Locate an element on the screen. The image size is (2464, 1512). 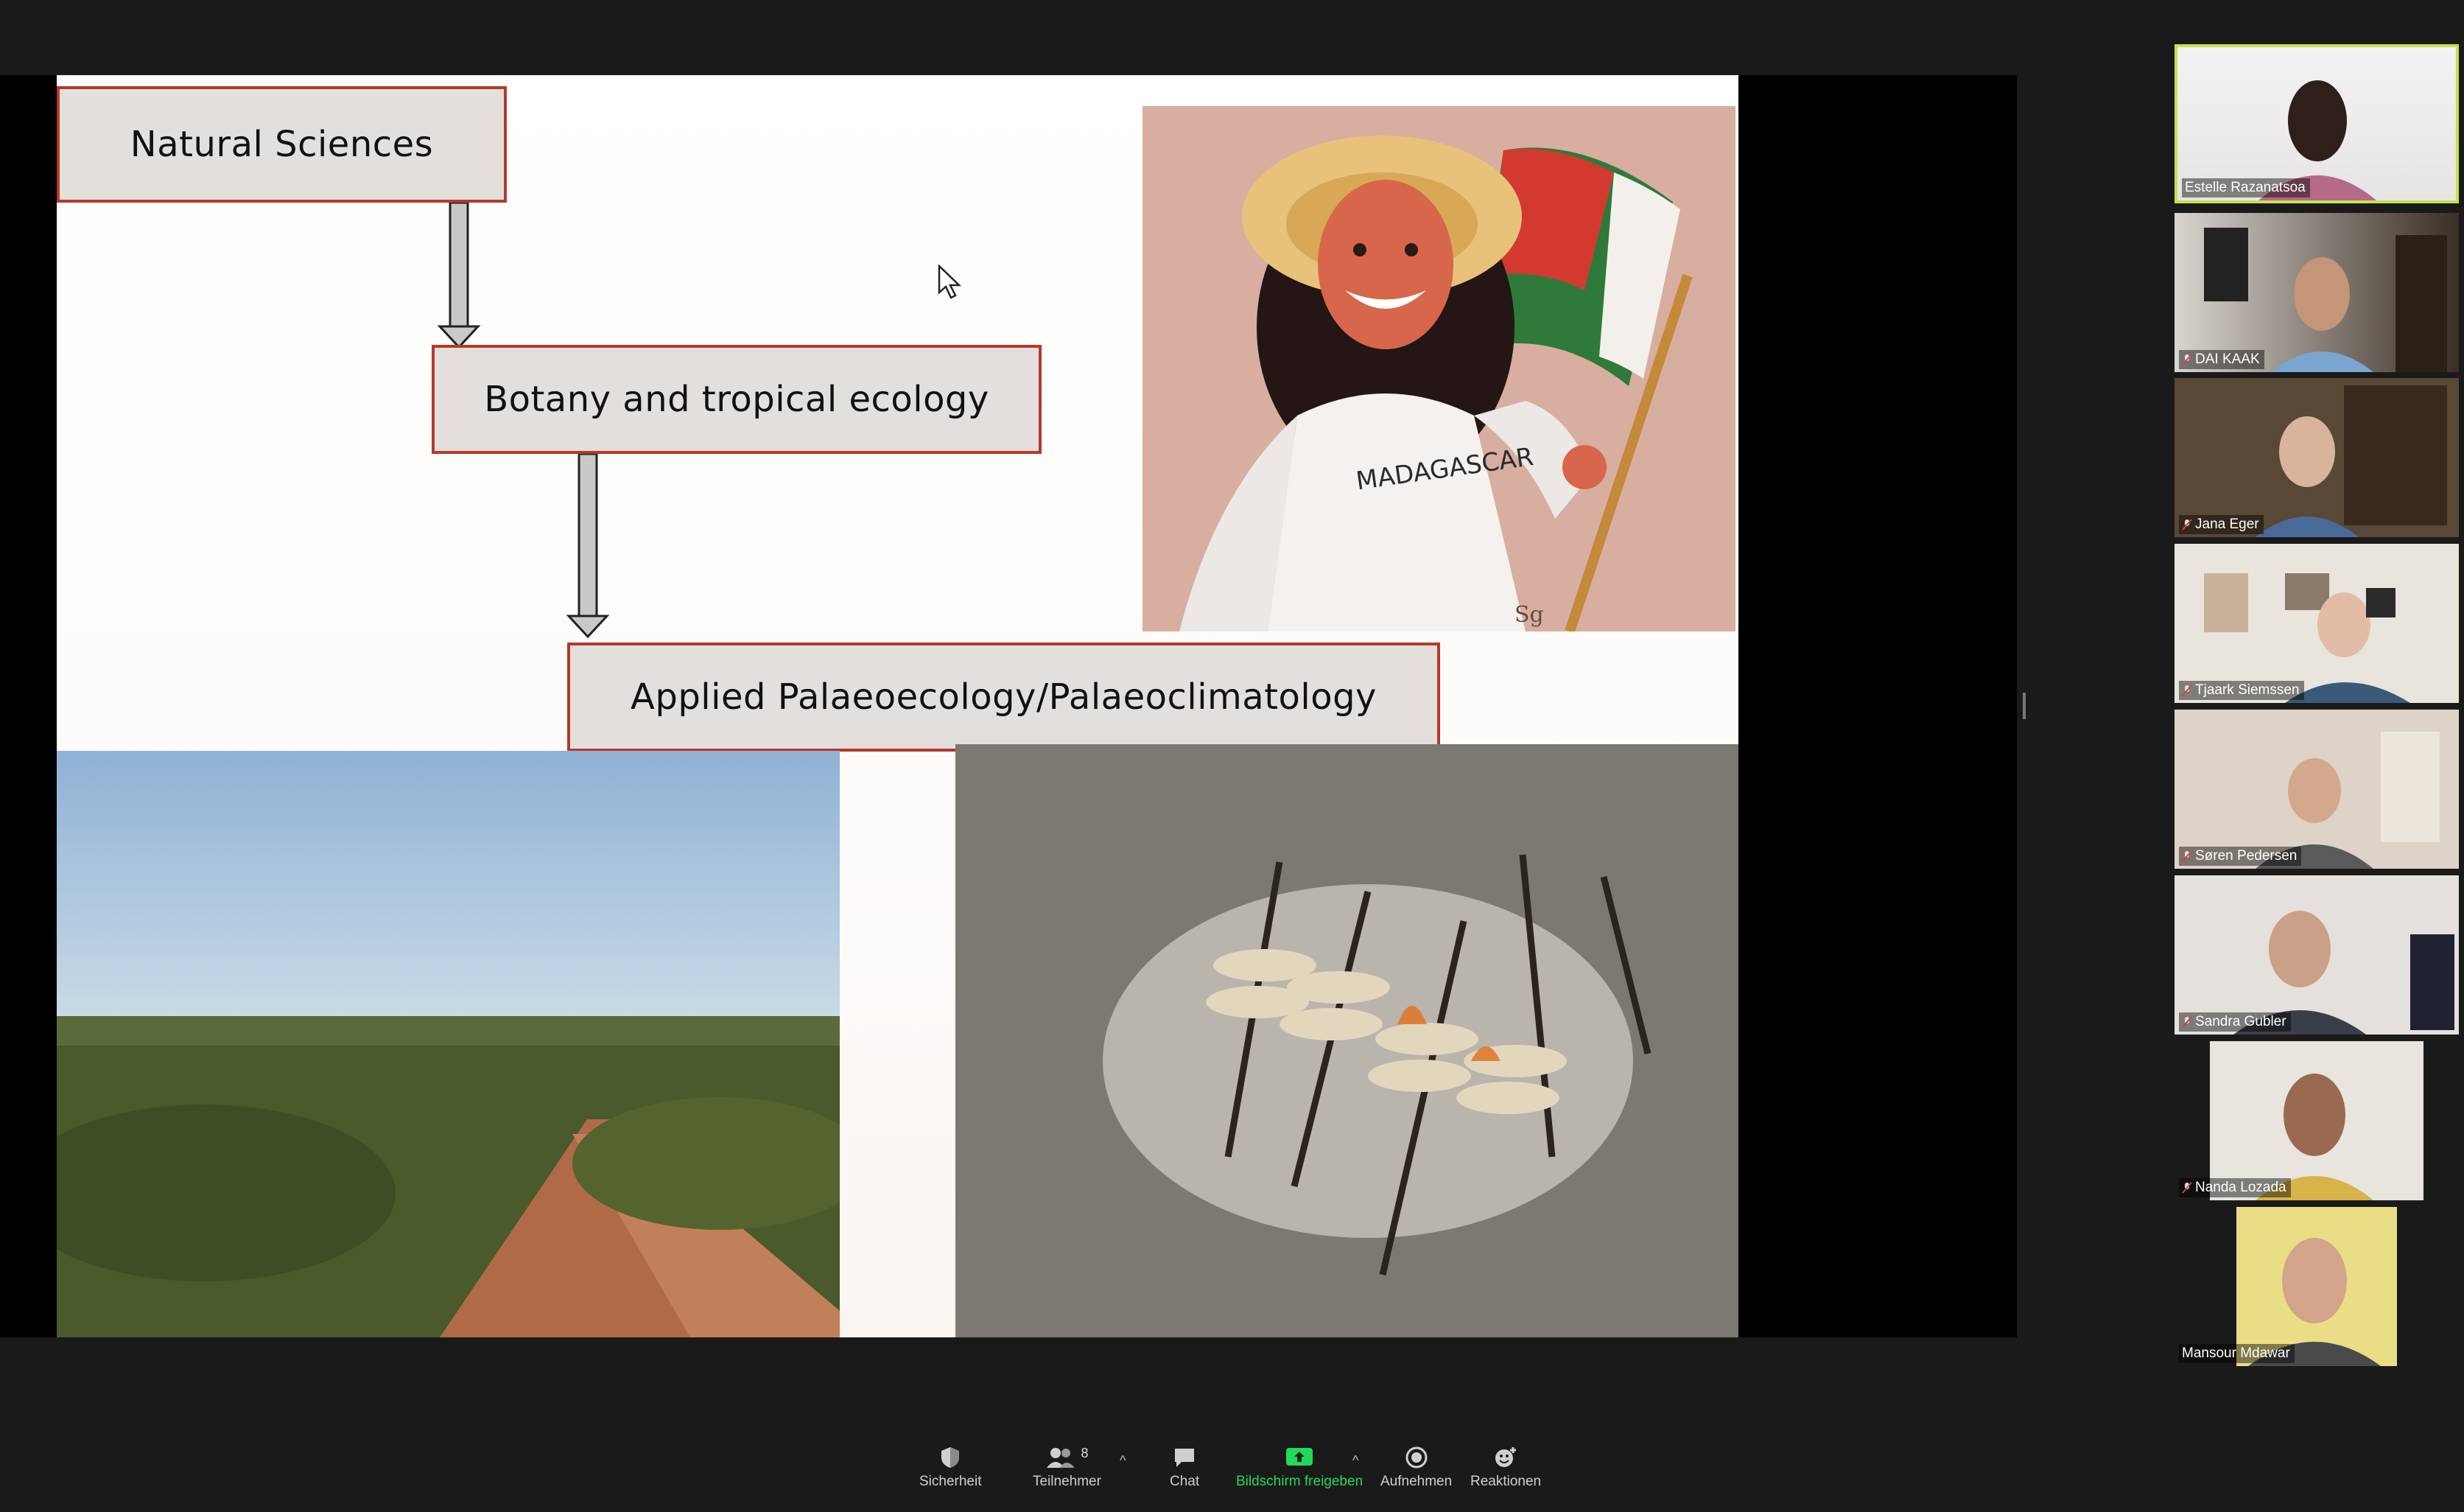
chat-icon is located at coordinates (1185, 1458).